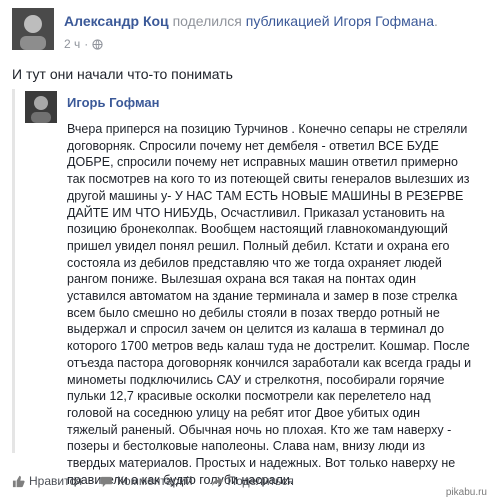  I want to click on like-icon, so click(18, 481).